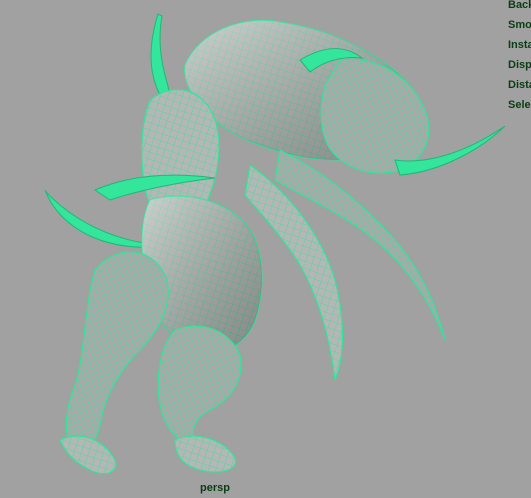 The width and height of the screenshot is (531, 498). I want to click on hud-item-instance: Insta, so click(519, 45).